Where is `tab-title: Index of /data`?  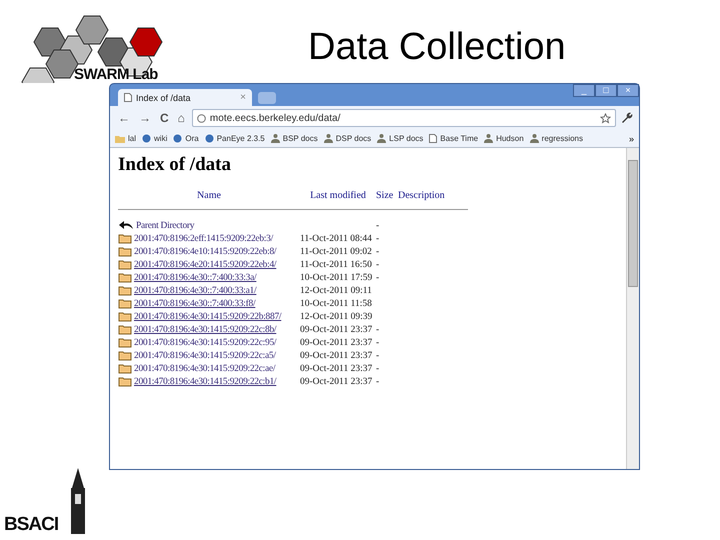 tab-title: Index of /data is located at coordinates (163, 97).